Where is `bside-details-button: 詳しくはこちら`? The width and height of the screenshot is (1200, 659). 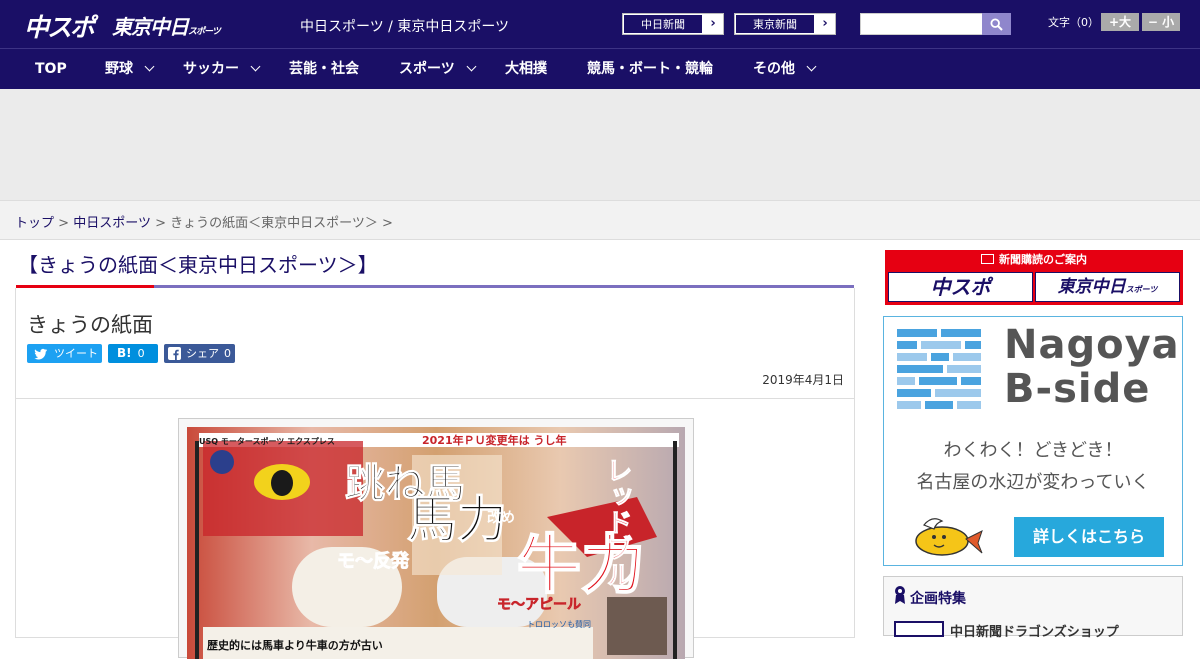 bside-details-button: 詳しくはこちら is located at coordinates (1089, 537).